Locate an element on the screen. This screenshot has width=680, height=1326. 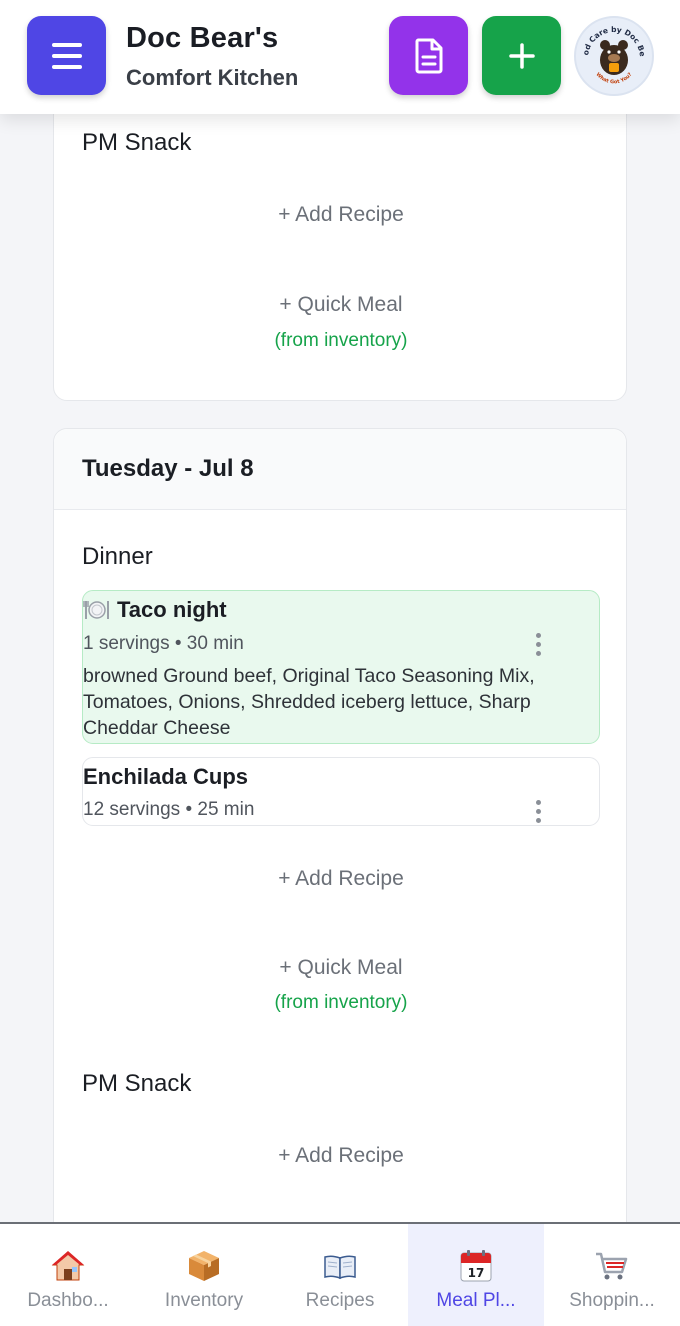
day-title: Tuesday - Jul 8 is located at coordinates (168, 468).